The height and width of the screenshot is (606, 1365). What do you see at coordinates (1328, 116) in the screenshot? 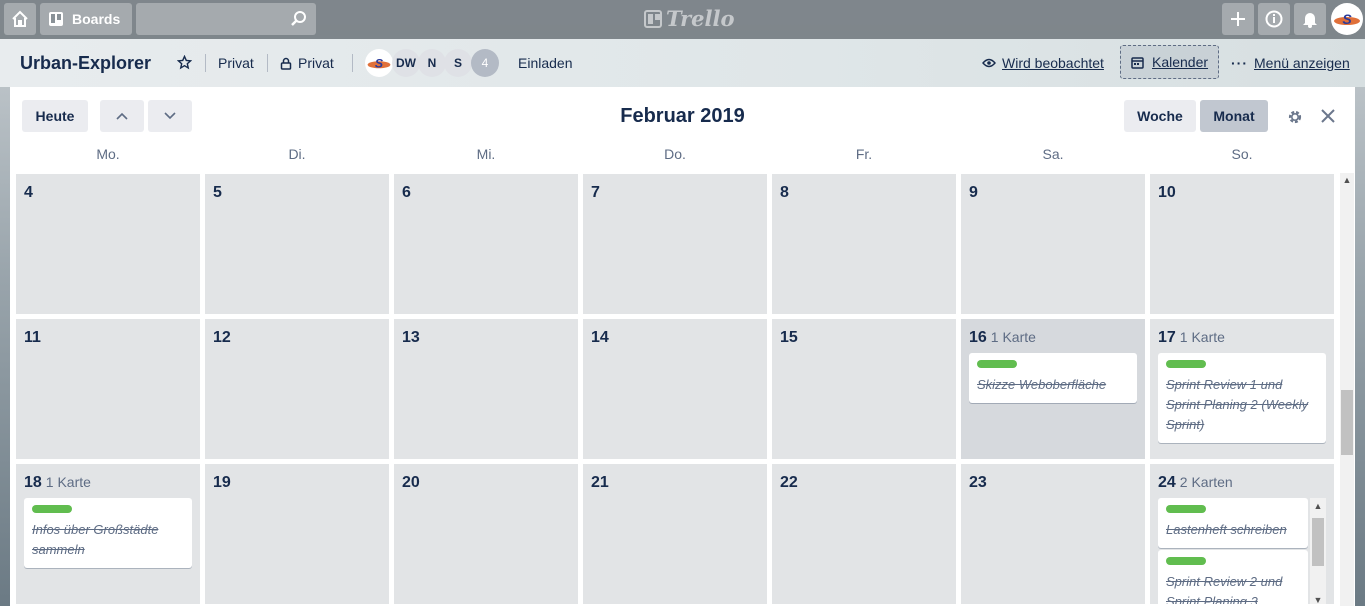
I see `close-icon` at bounding box center [1328, 116].